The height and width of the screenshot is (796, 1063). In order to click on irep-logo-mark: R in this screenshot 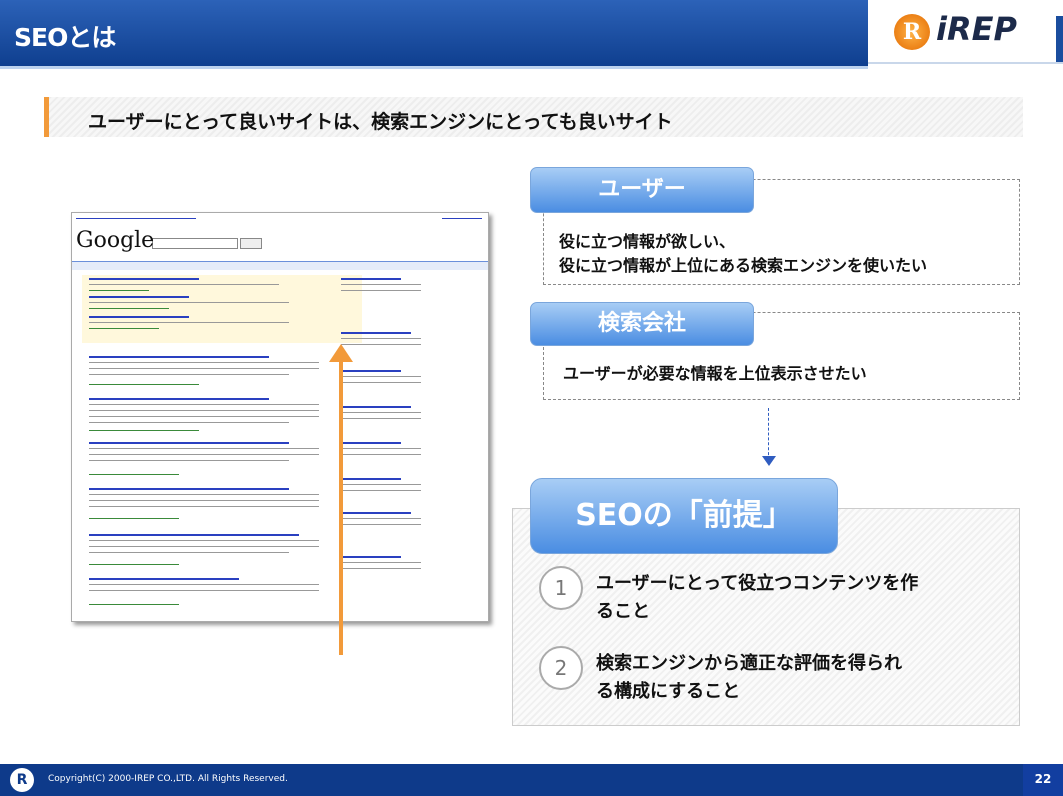, I will do `click(912, 32)`.